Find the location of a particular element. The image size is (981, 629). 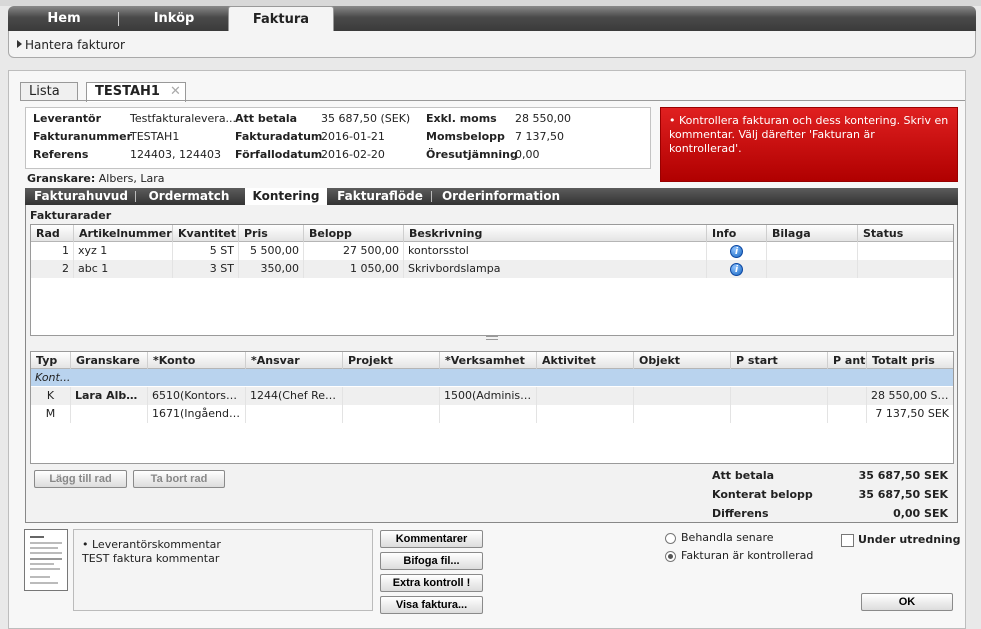

label-behandla-senare: Behandla senare is located at coordinates (727, 537).